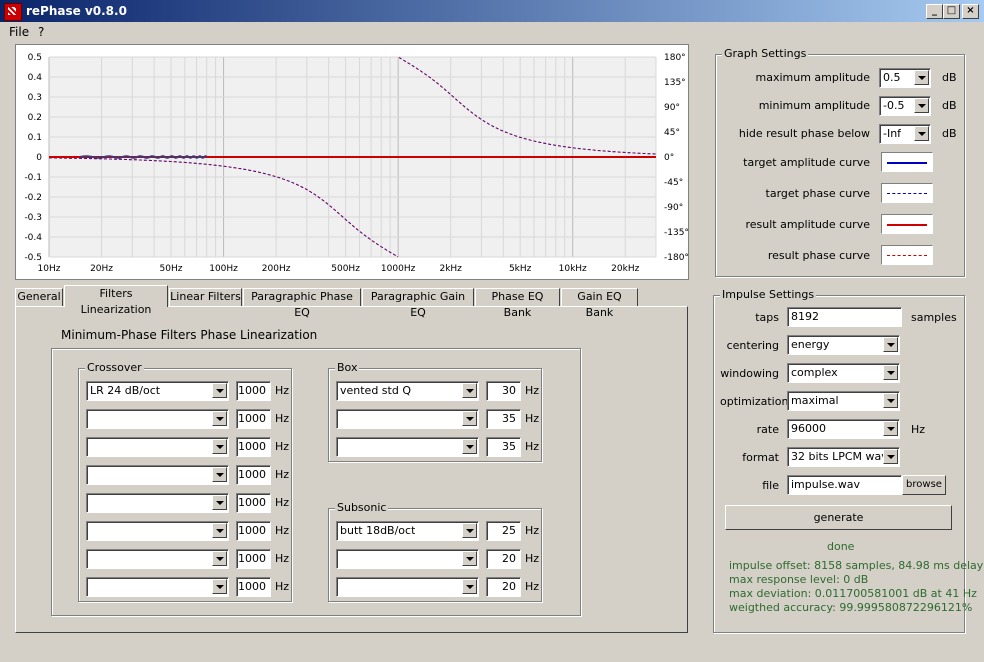 This screenshot has width=984, height=662. I want to click on y-left-tick: -0.2, so click(33, 198).